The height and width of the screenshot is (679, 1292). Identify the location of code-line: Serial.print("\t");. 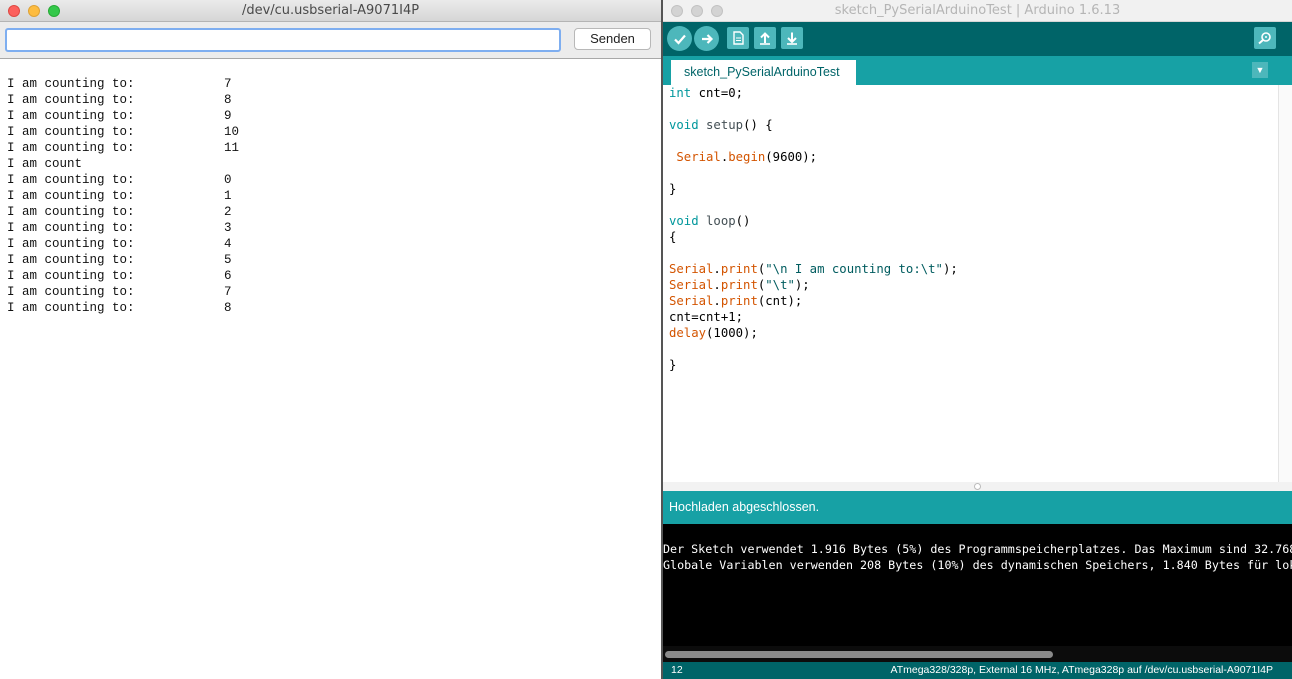
(739, 285).